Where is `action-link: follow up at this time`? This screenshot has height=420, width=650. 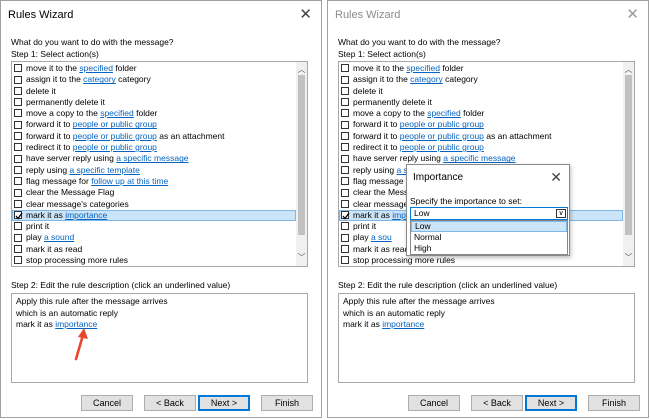 action-link: follow up at this time is located at coordinates (129, 181).